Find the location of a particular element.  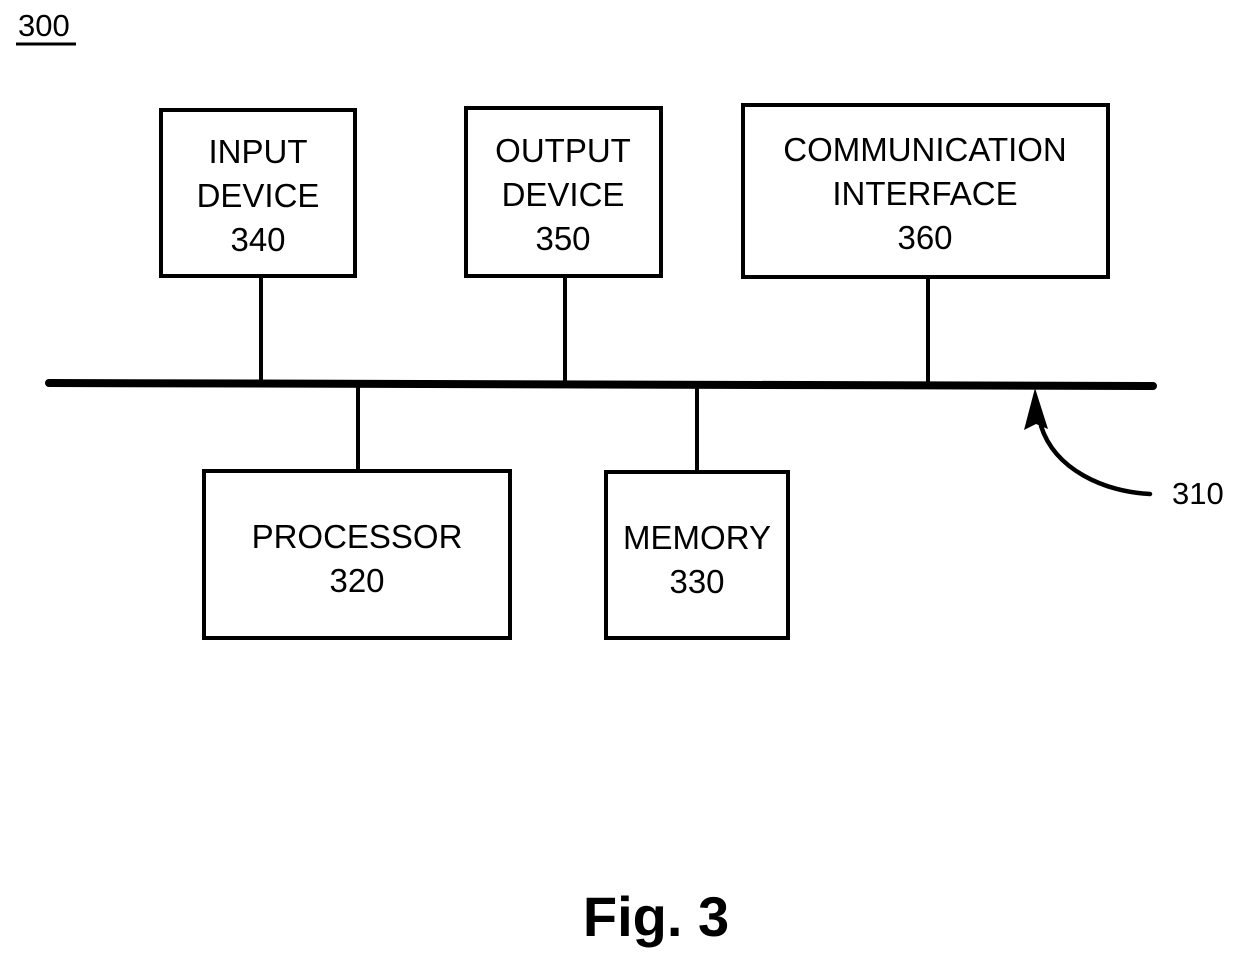

block-output-device: OUTPUT DEVICE 350 is located at coordinates (563, 192).